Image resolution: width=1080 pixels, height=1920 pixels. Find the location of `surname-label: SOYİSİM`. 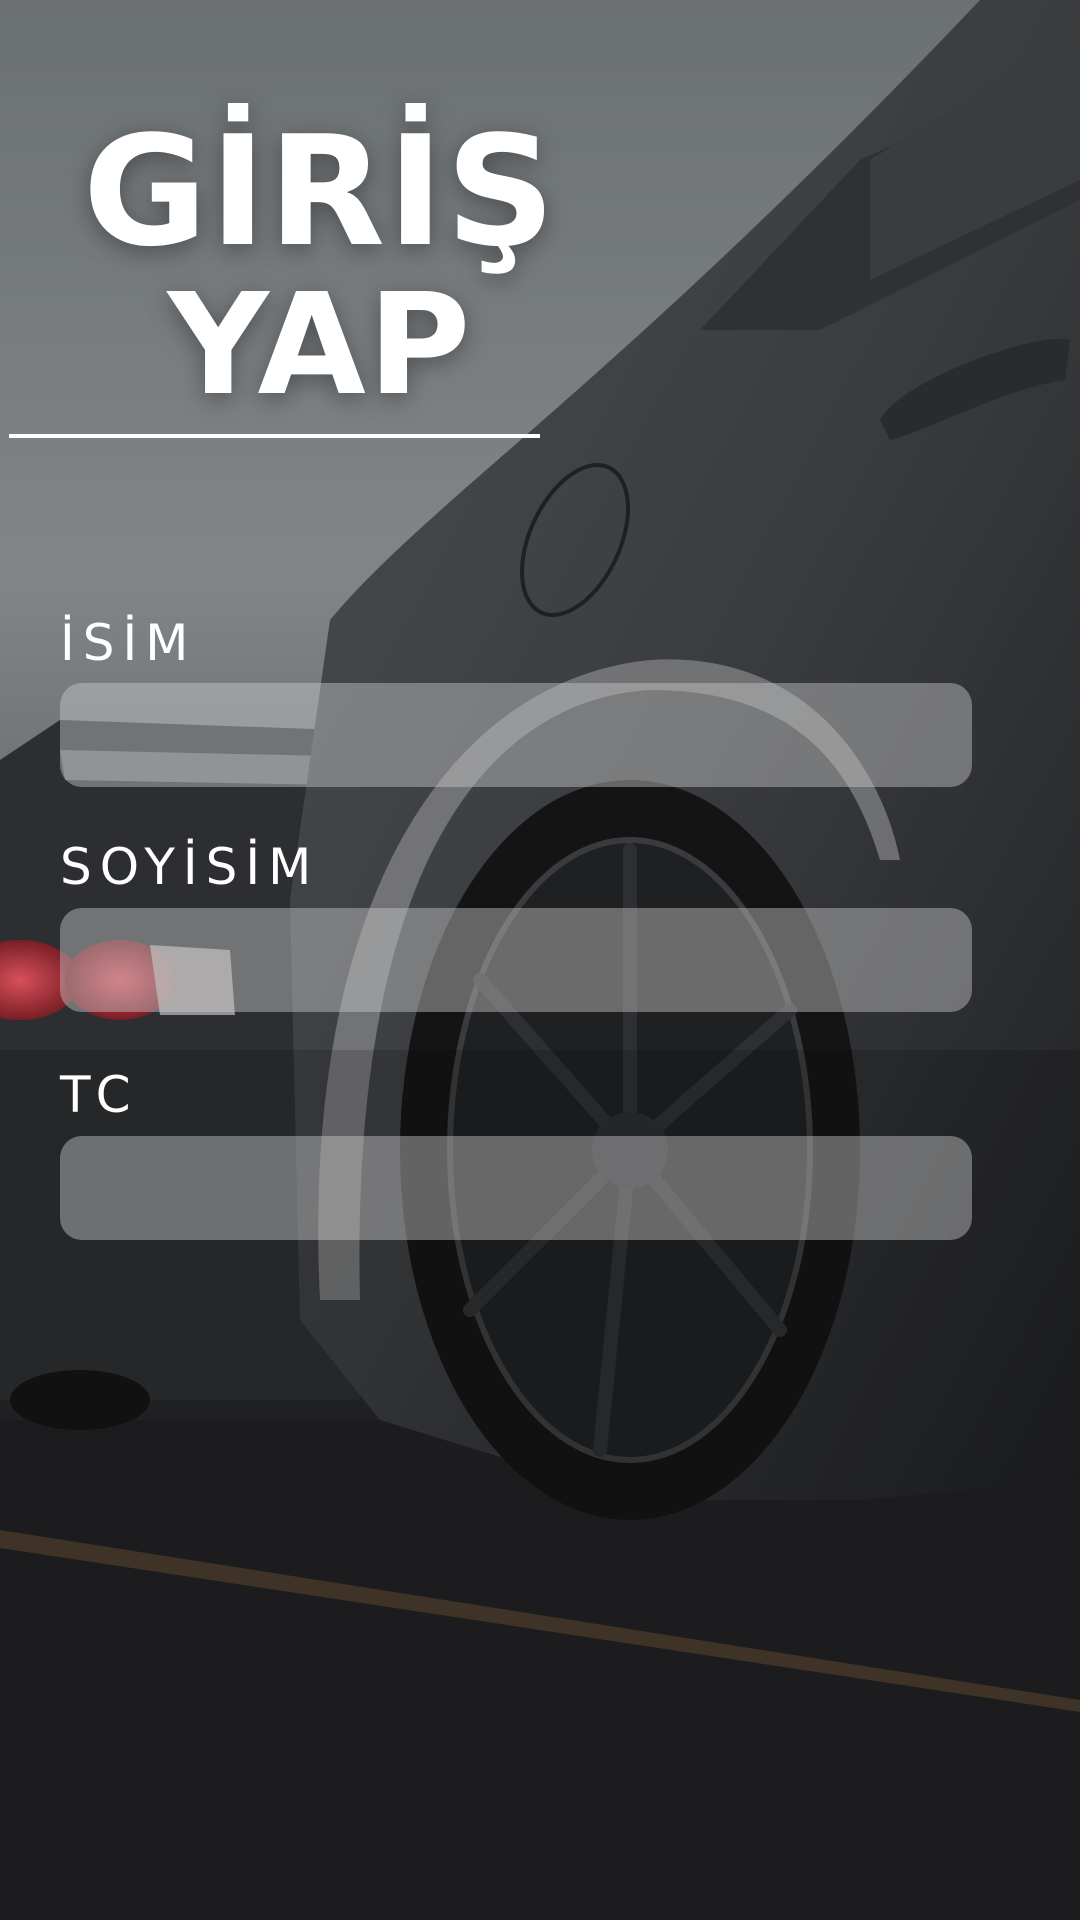

surname-label: SOYİSİM is located at coordinates (190, 867).